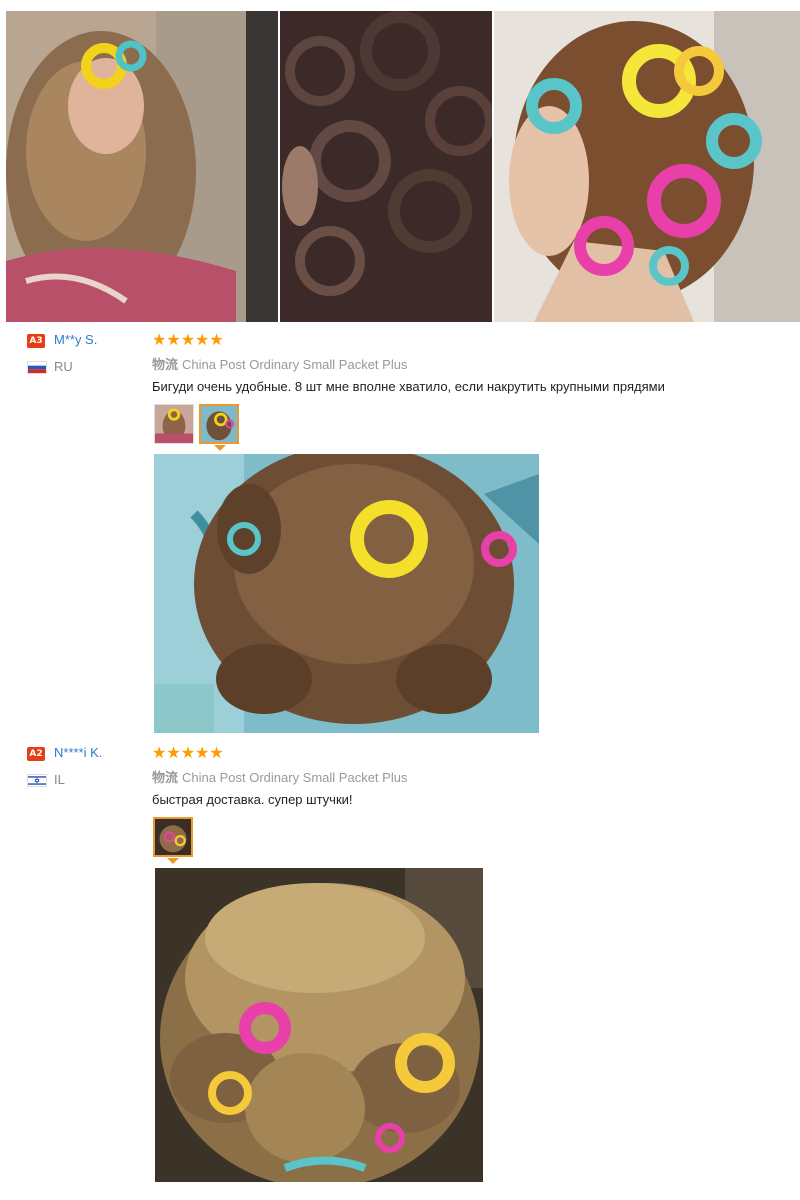 The image size is (800, 1200). What do you see at coordinates (37, 780) in the screenshot?
I see `flag-il-icon` at bounding box center [37, 780].